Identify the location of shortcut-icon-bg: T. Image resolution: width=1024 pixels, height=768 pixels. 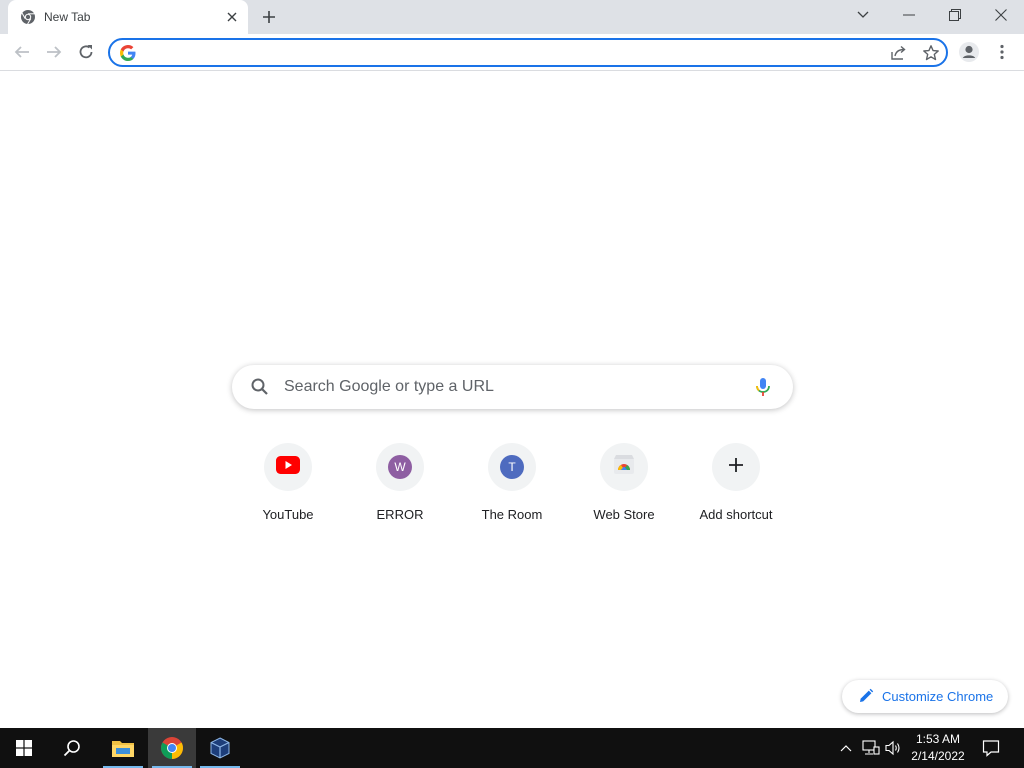
(512, 467).